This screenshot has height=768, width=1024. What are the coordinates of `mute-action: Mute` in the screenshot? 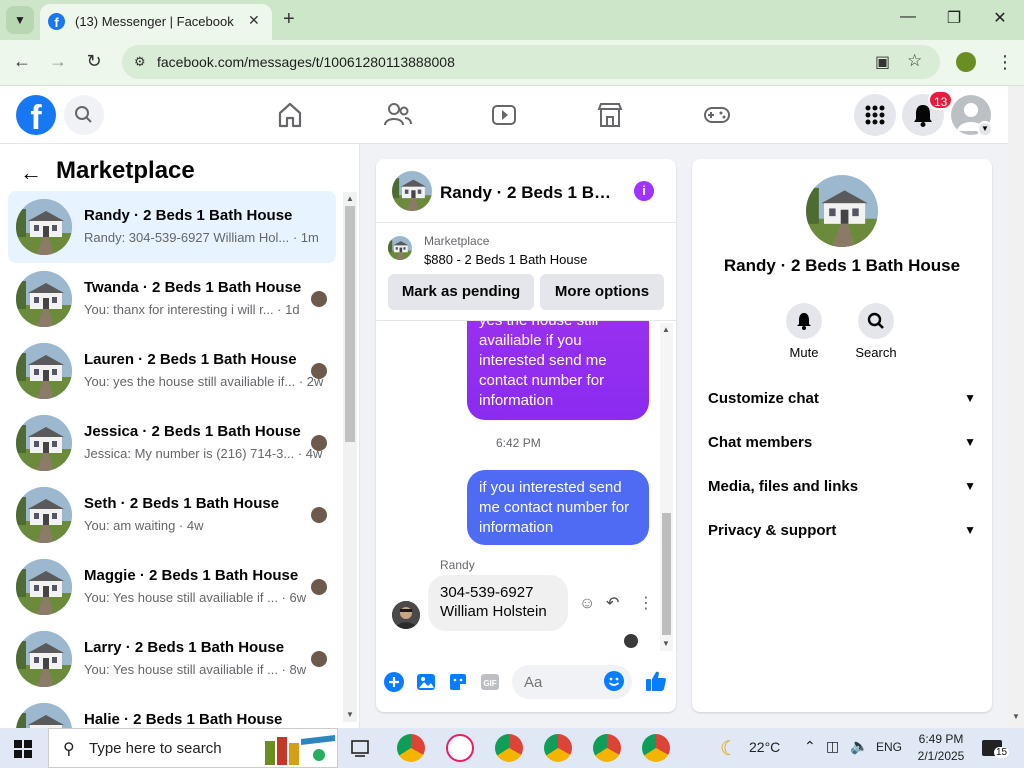 It's located at (804, 331).